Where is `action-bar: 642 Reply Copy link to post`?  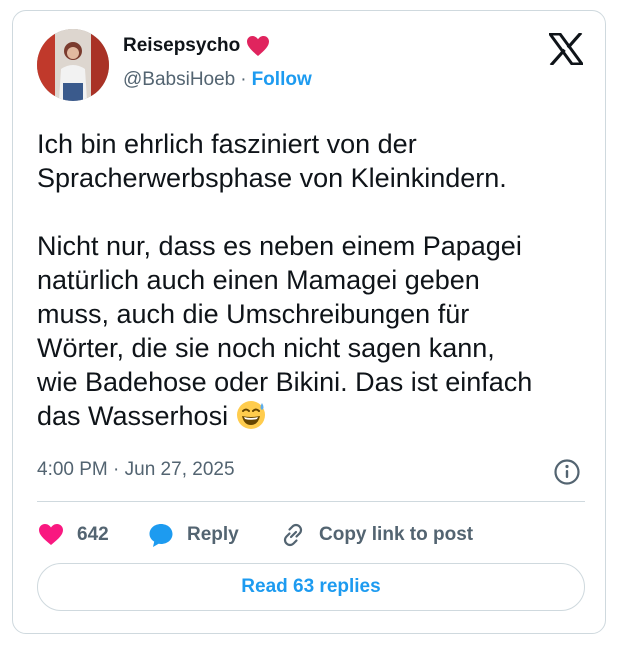 action-bar: 642 Reply Copy link to post is located at coordinates (255, 535).